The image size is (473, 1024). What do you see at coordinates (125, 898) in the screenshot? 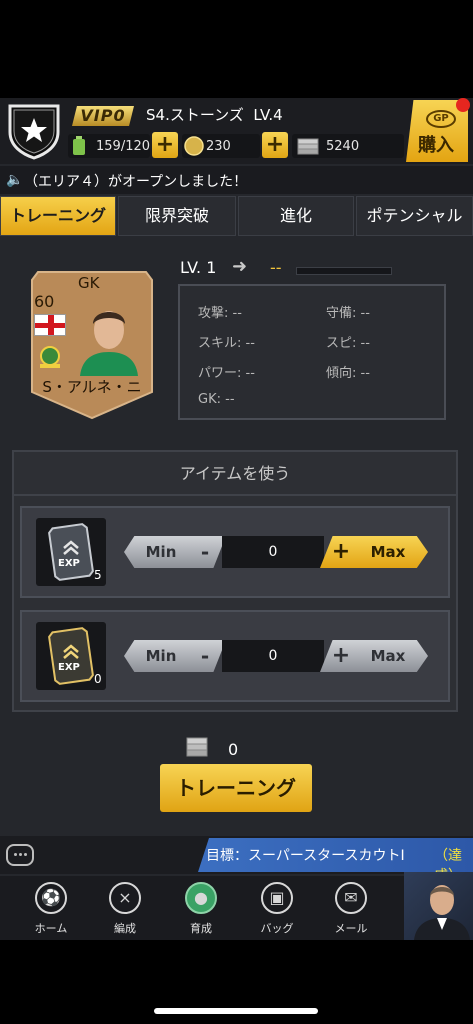
I see `formation-icon: ⨯` at bounding box center [125, 898].